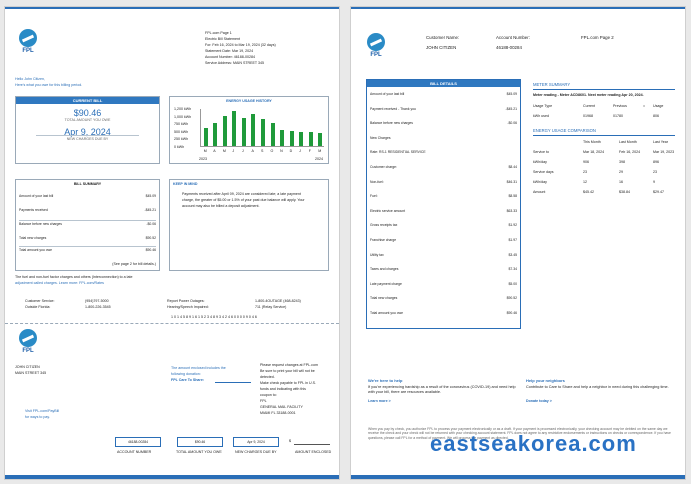  What do you see at coordinates (188, 380) in the screenshot?
I see `donation-label: FPL Care To Share:` at bounding box center [188, 380].